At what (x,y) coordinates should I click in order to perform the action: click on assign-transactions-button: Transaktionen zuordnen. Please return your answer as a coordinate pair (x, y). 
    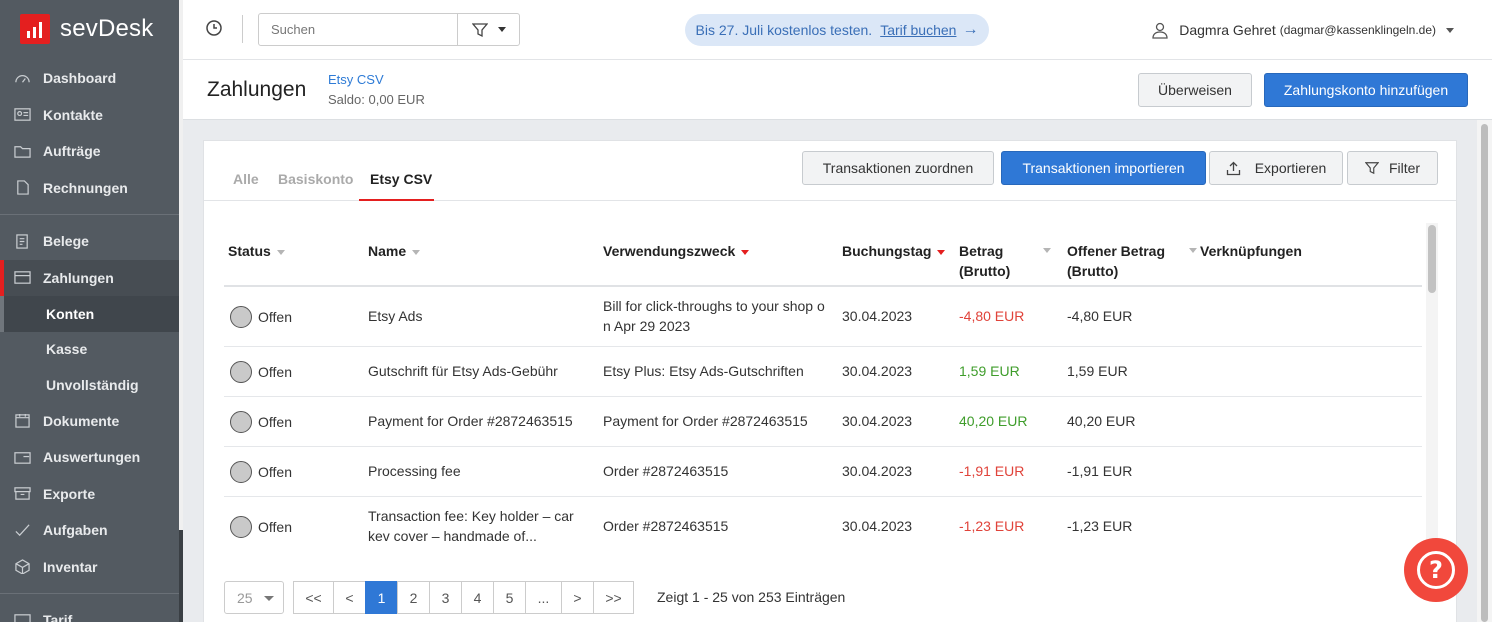
    Looking at the image, I should click on (898, 168).